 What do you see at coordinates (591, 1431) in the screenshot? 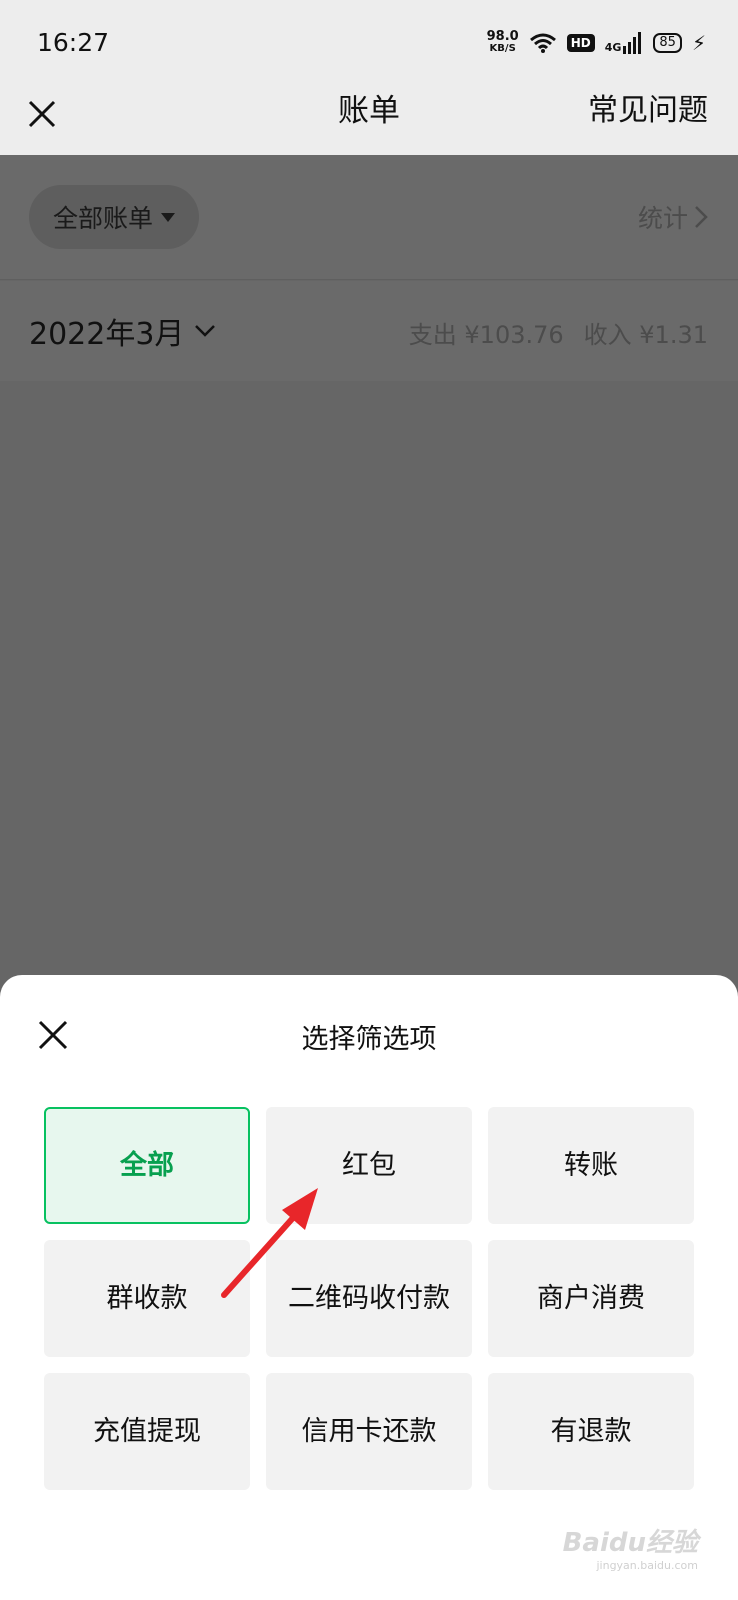
I see `option-refund: 有退款` at bounding box center [591, 1431].